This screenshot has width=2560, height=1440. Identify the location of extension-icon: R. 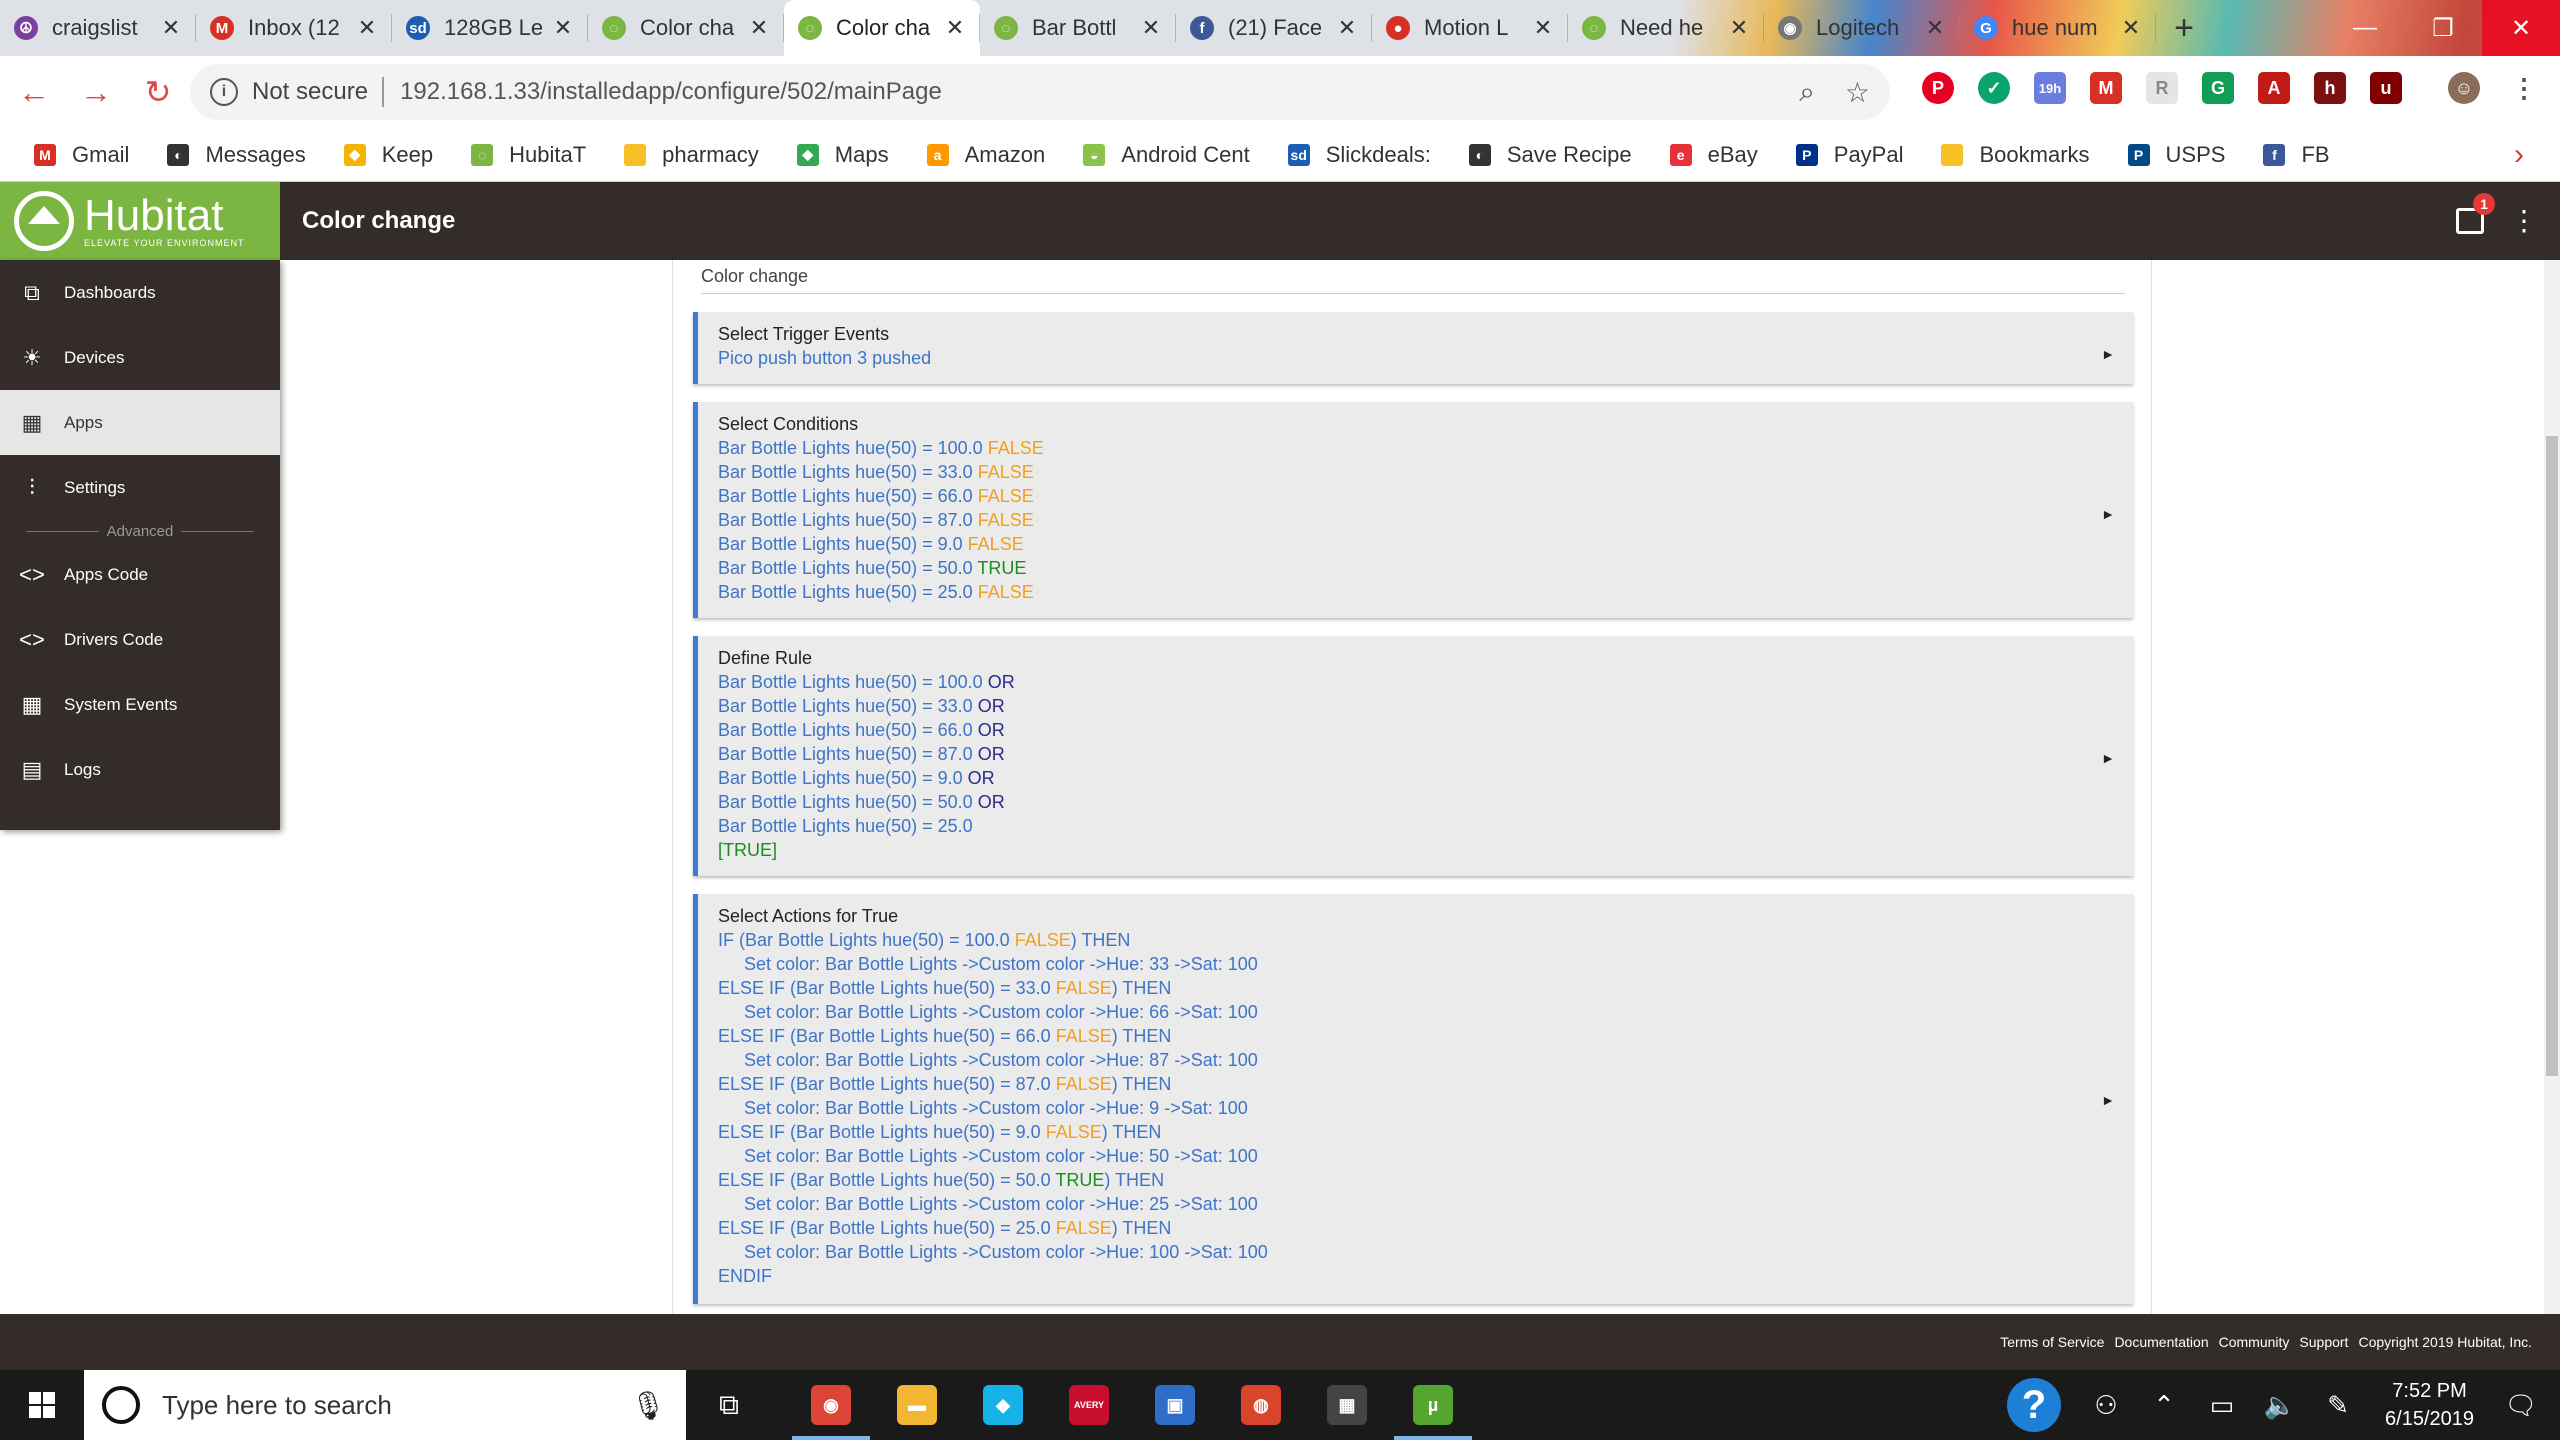
(2162, 88).